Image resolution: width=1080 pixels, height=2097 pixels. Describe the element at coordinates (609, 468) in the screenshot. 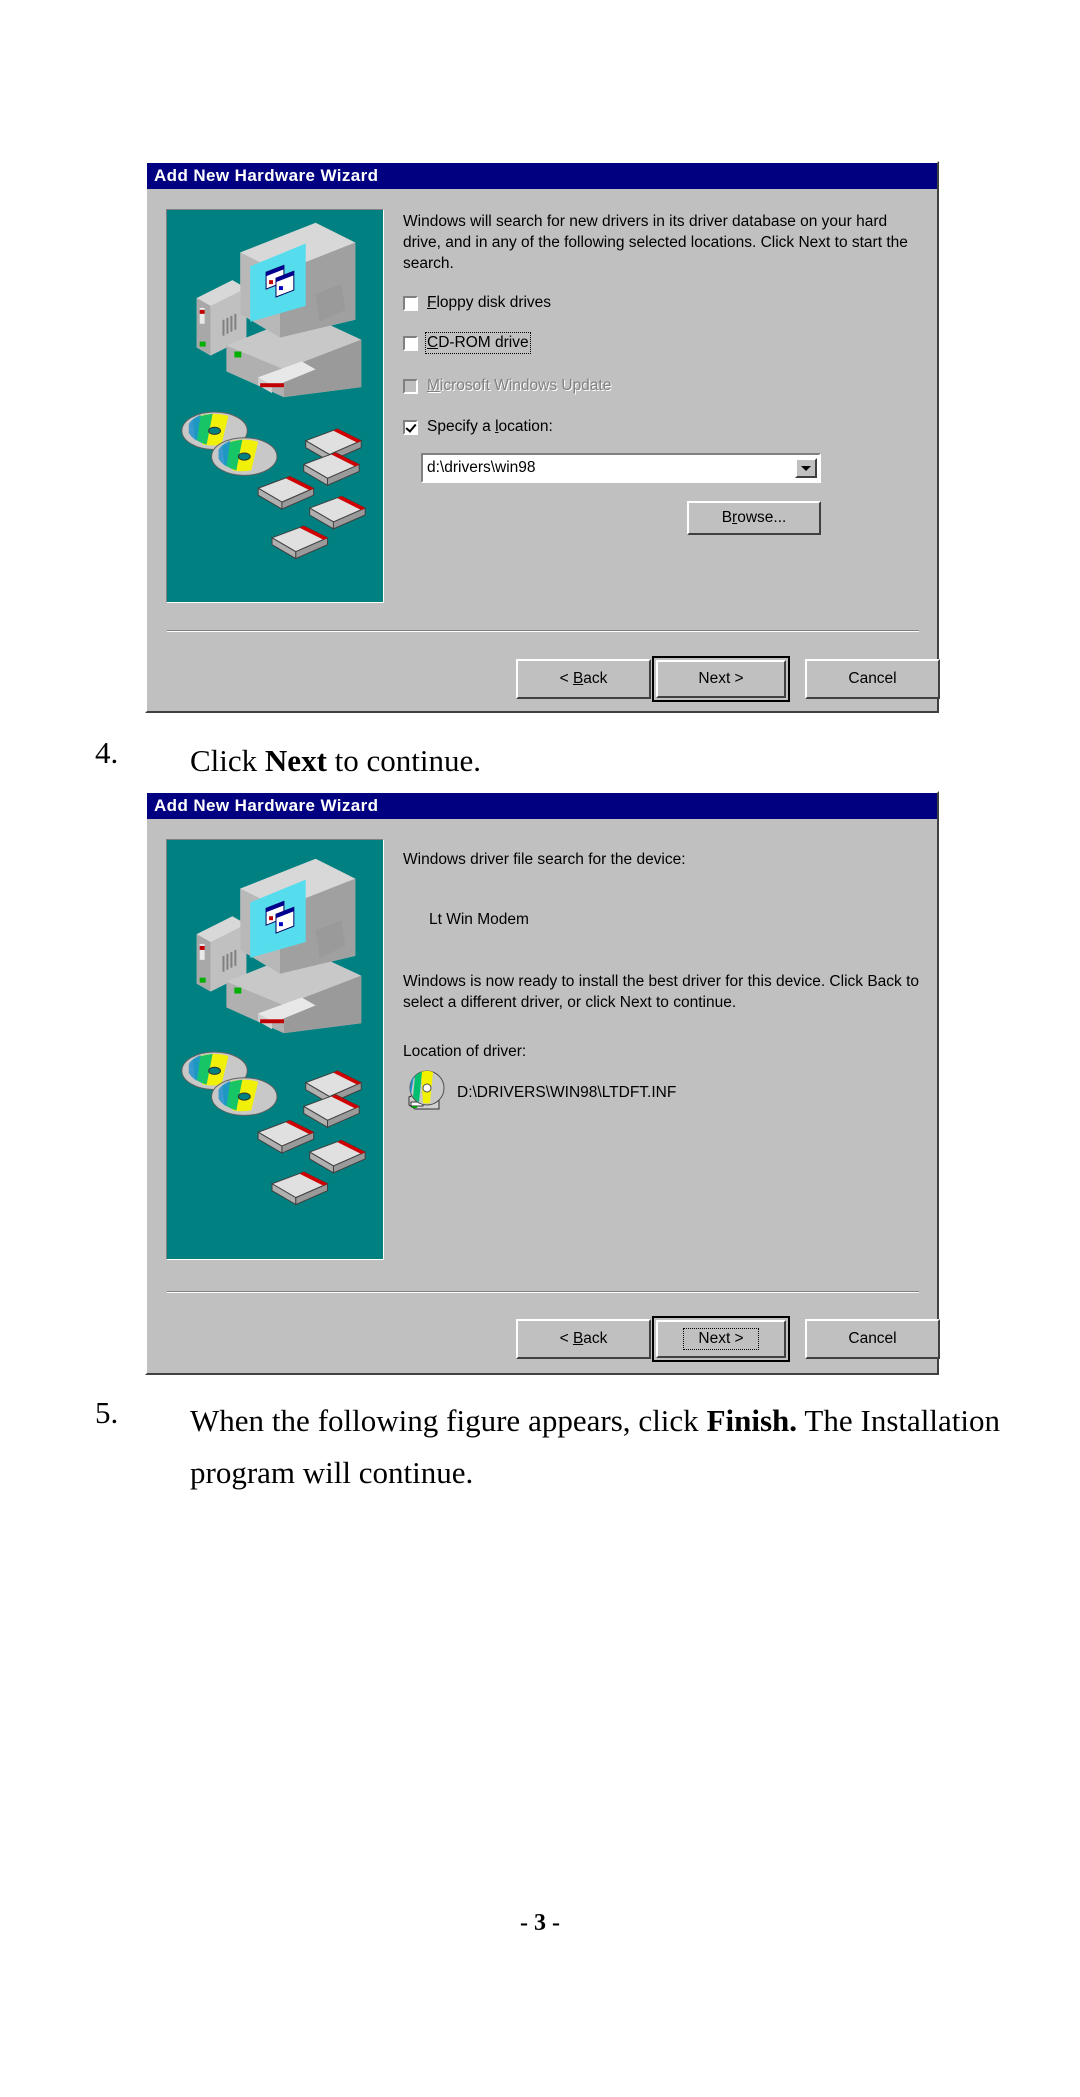

I see `location-combobox-value: d:\drivers\win98` at that location.